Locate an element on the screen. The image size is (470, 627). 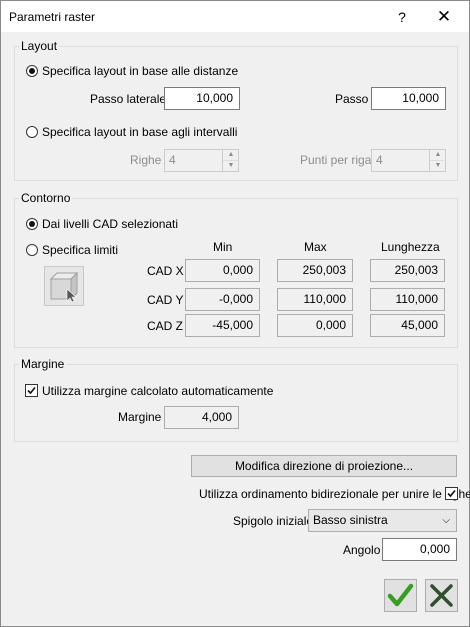
title-bar: Parametri raster ? ✕ is located at coordinates (235, 16).